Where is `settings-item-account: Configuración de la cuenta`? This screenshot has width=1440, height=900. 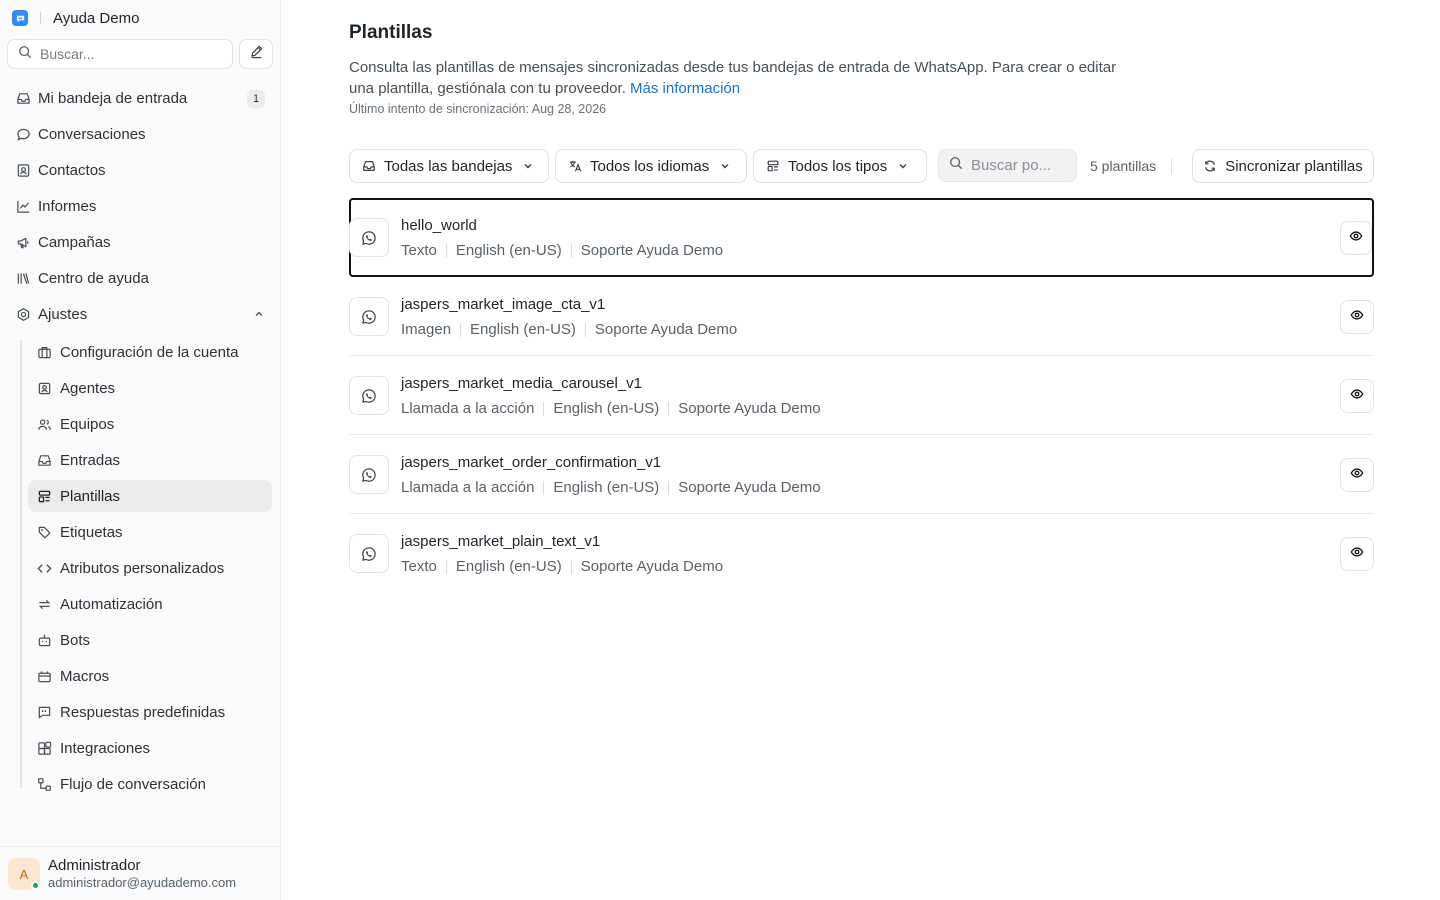 settings-item-account: Configuración de la cuenta is located at coordinates (150, 352).